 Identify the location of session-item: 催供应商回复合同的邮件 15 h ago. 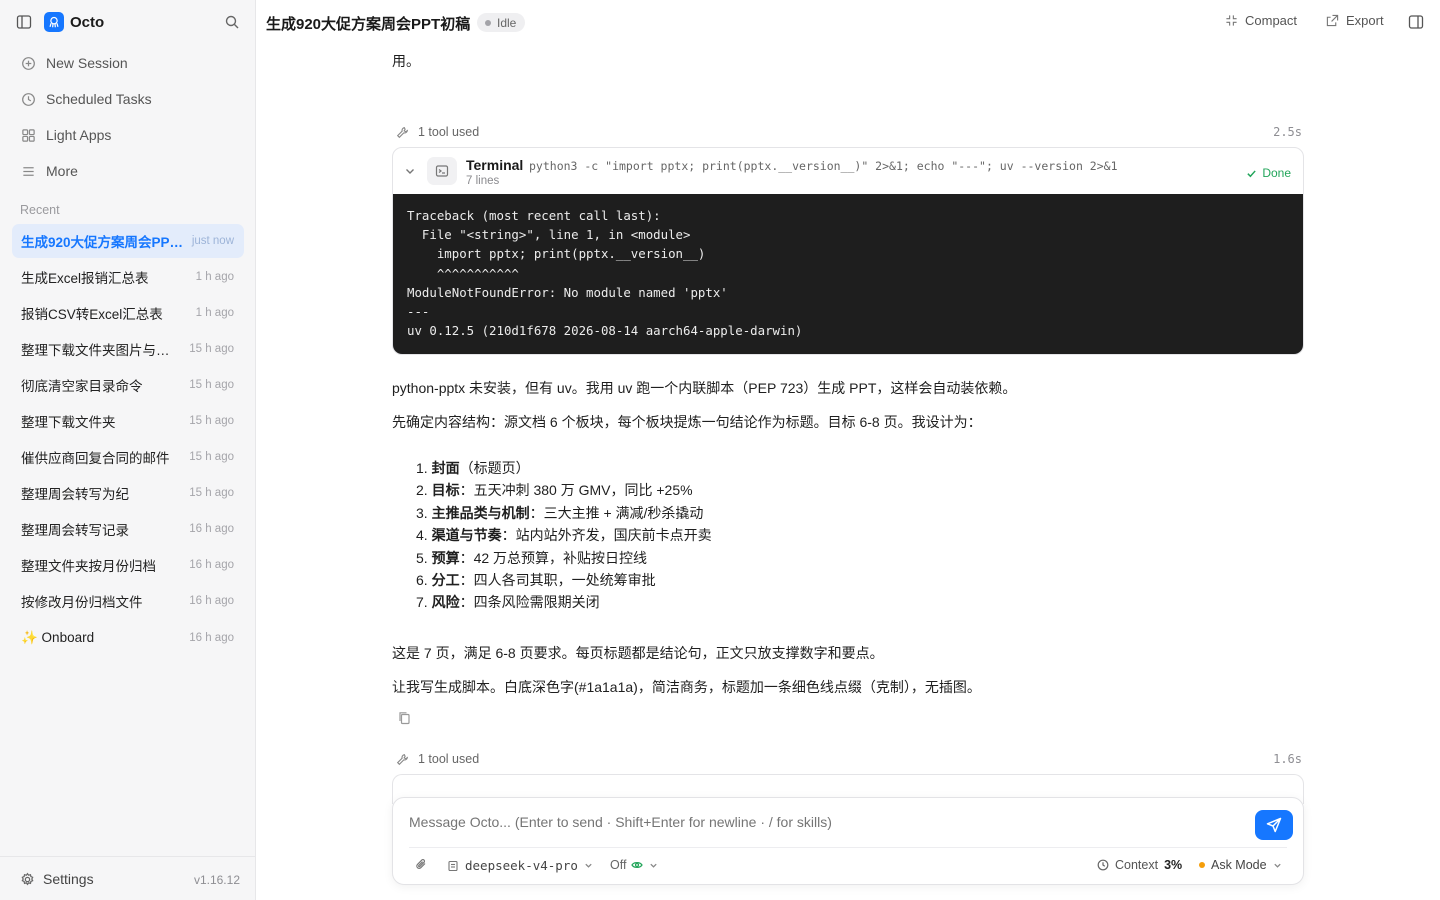
(128, 457).